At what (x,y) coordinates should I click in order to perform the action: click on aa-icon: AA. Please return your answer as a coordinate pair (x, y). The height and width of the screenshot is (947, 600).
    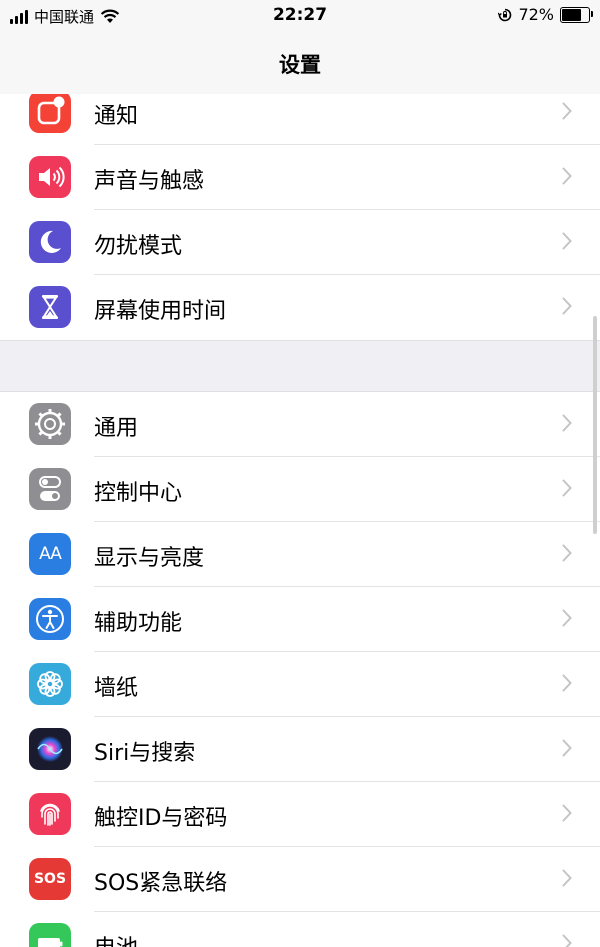
    Looking at the image, I should click on (50, 554).